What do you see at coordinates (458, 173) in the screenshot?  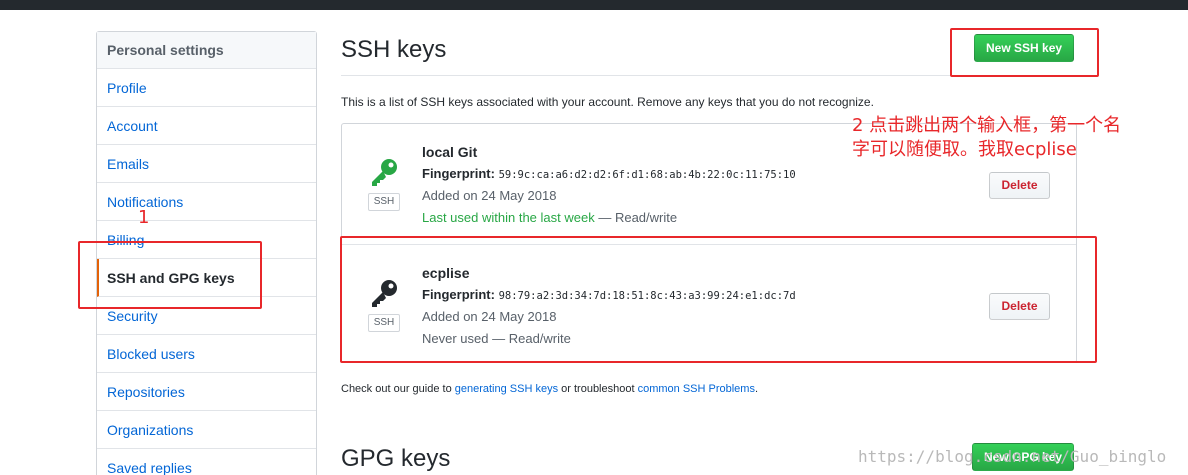 I see `fingerprint-label: Fingerprint:` at bounding box center [458, 173].